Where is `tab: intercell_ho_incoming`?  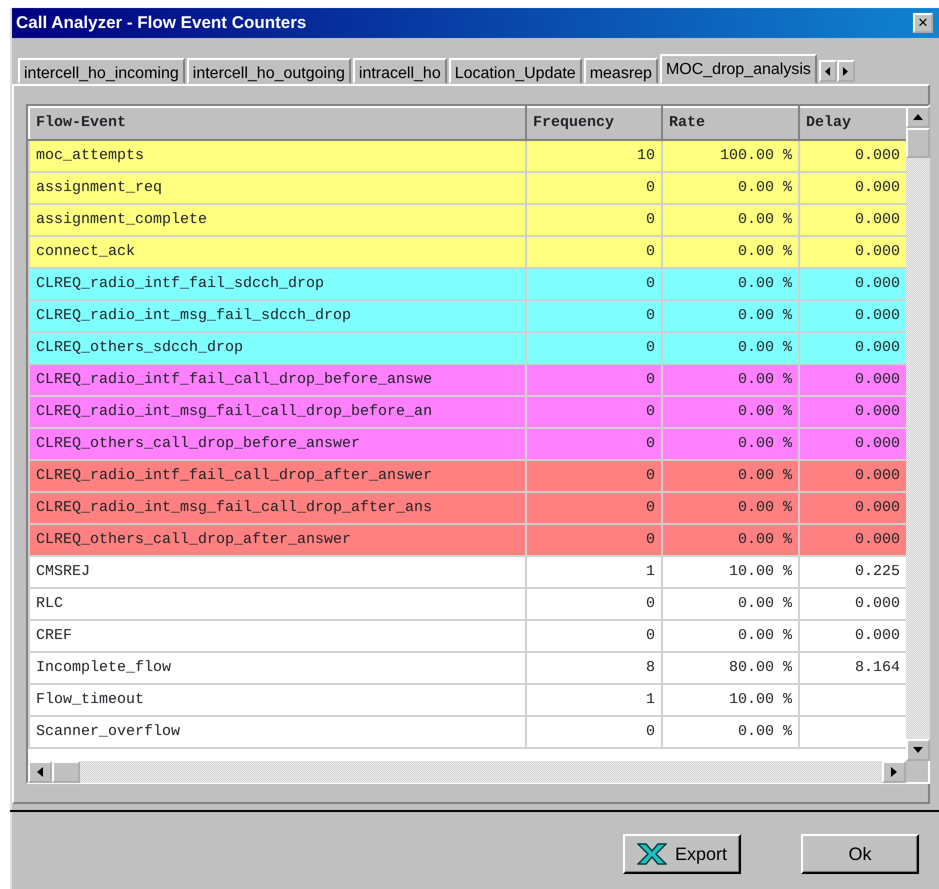
tab: intercell_ho_incoming is located at coordinates (101, 71).